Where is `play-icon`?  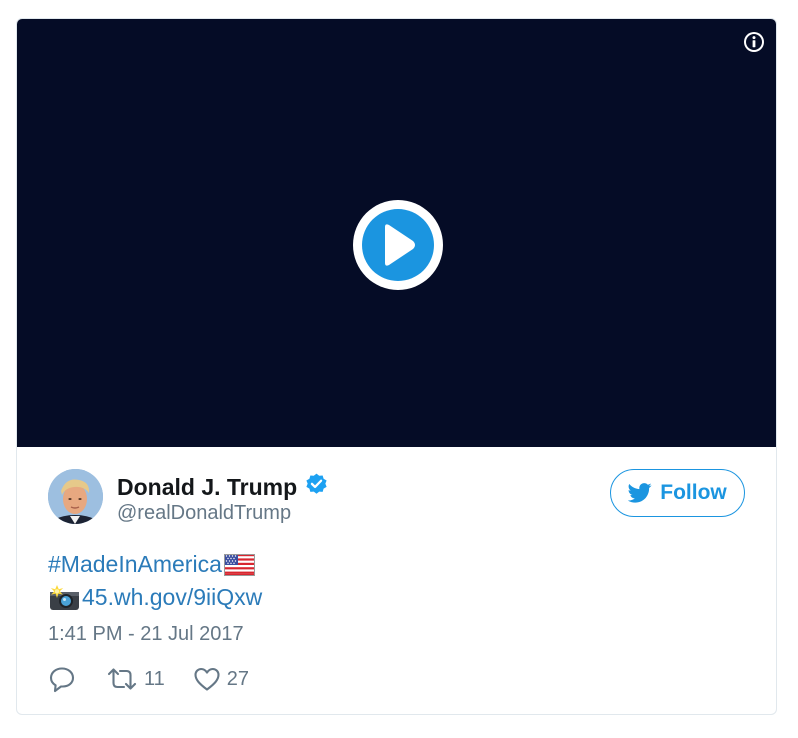
play-icon is located at coordinates (400, 245).